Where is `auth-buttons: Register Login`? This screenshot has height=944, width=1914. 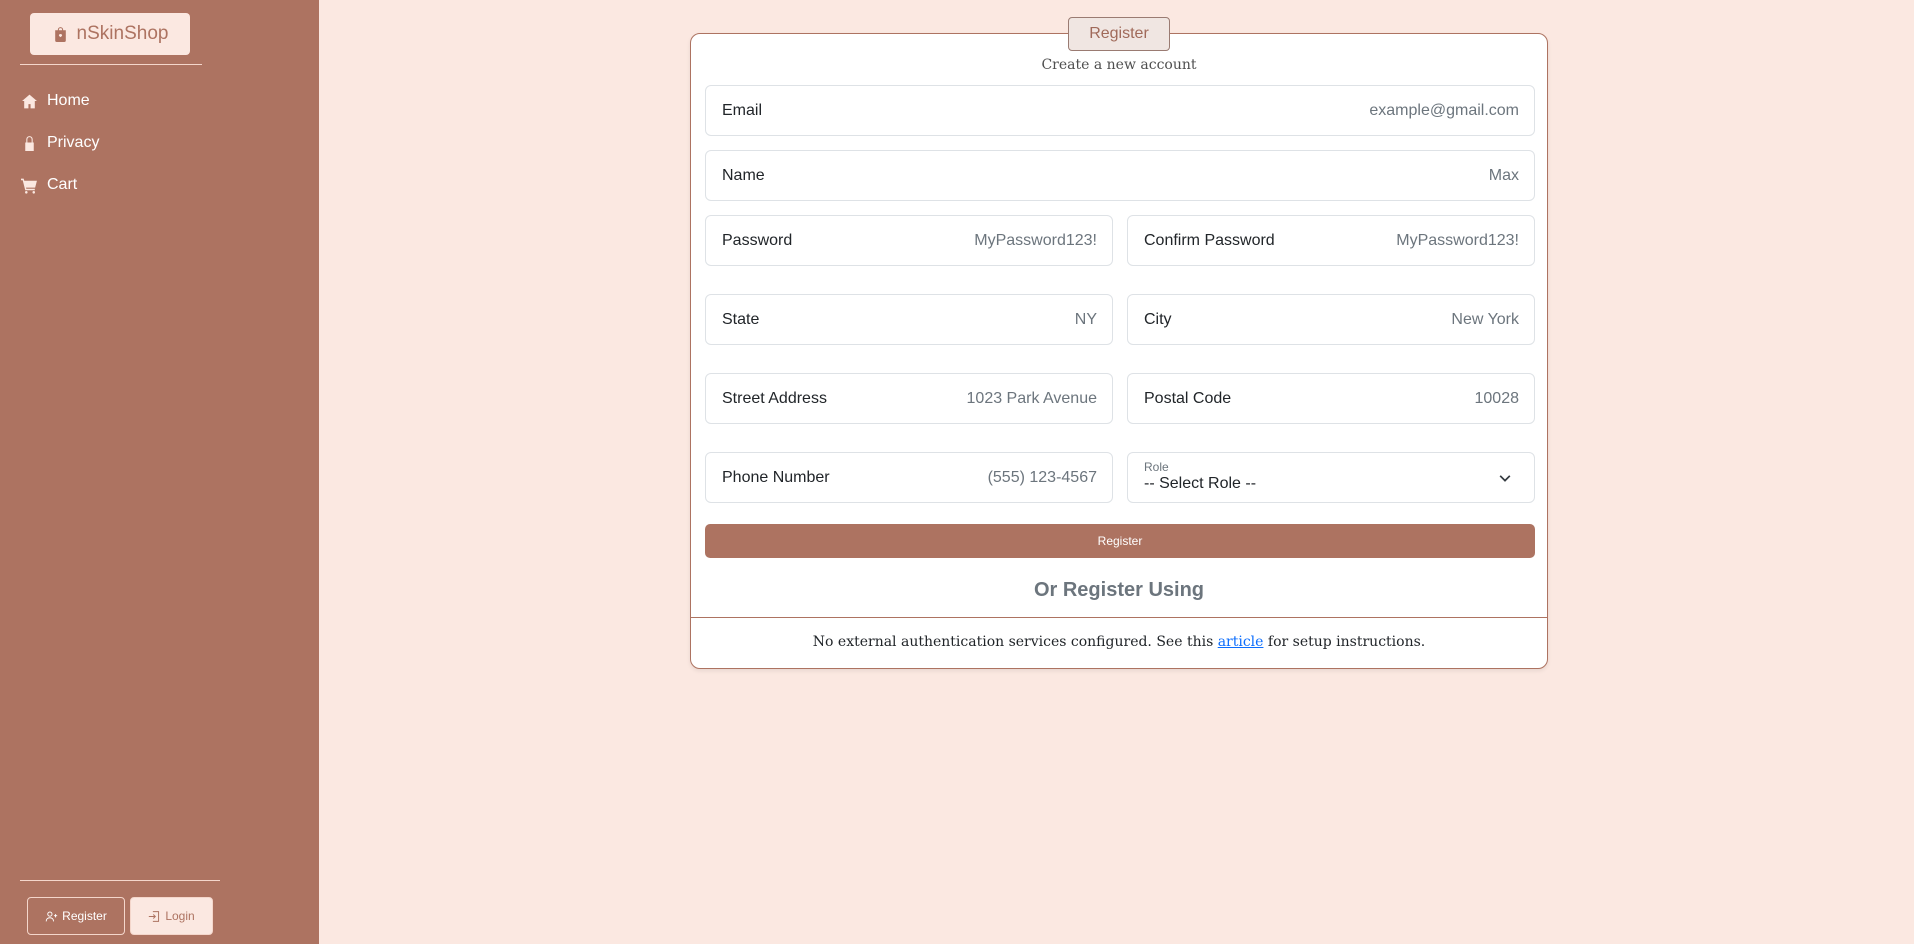 auth-buttons: Register Login is located at coordinates (120, 916).